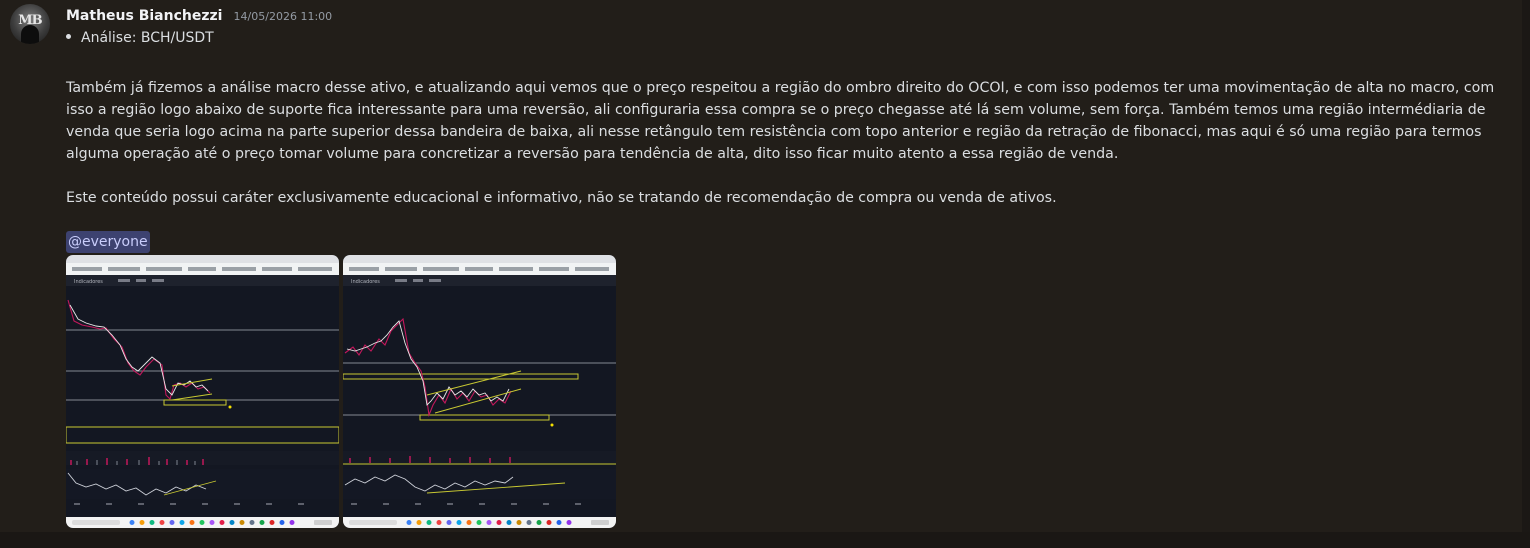 This screenshot has height=548, width=1530. I want to click on chart-screenshot-2-image: Indicadores, so click(479, 391).